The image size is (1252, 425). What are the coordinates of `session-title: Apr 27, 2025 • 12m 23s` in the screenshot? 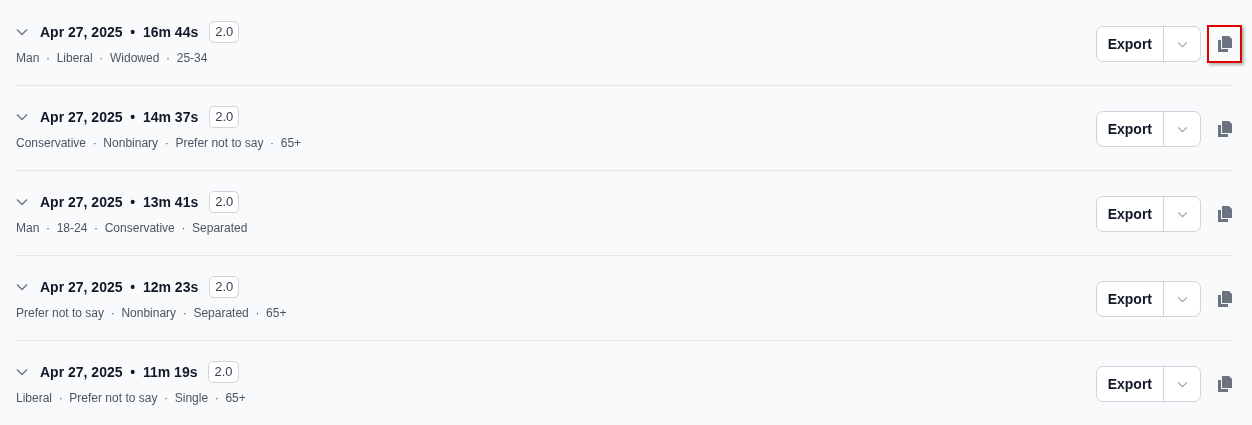 It's located at (119, 287).